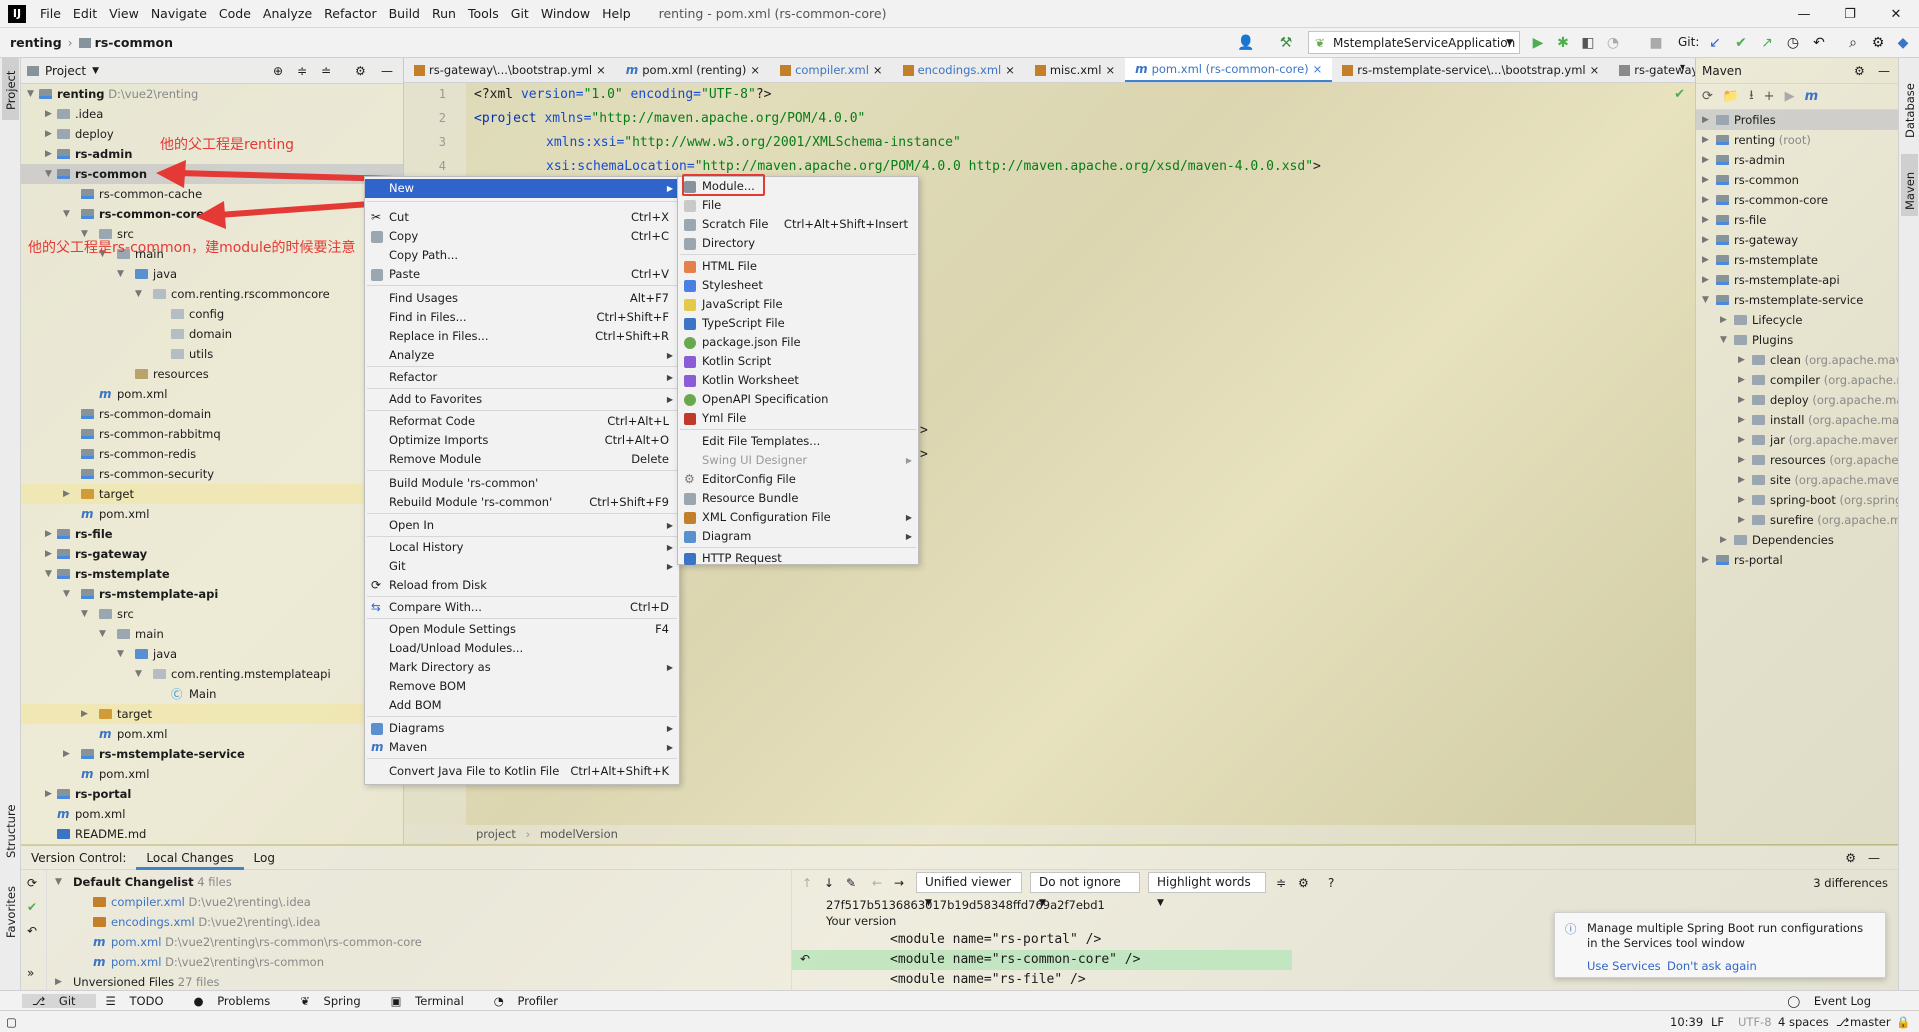 This screenshot has height=1032, width=1919. I want to click on edit-icon: ✎, so click(851, 883).